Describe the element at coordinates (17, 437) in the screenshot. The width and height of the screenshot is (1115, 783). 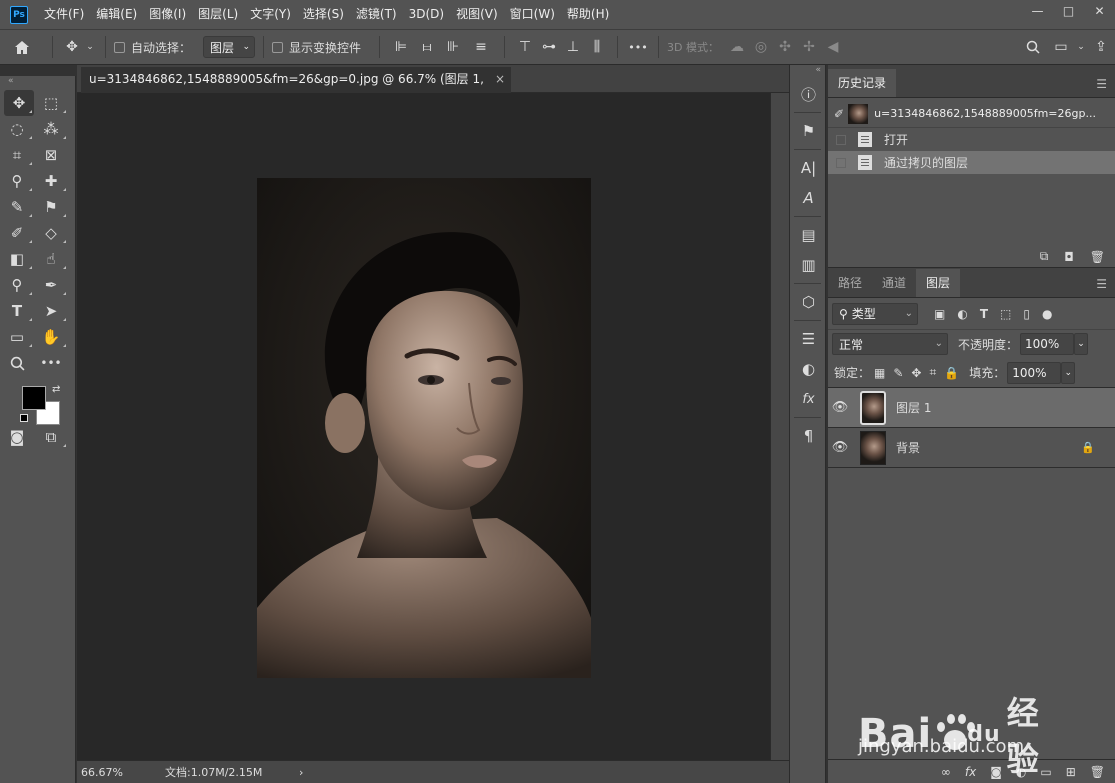
I see `quick-mask-icon: ◙` at that location.